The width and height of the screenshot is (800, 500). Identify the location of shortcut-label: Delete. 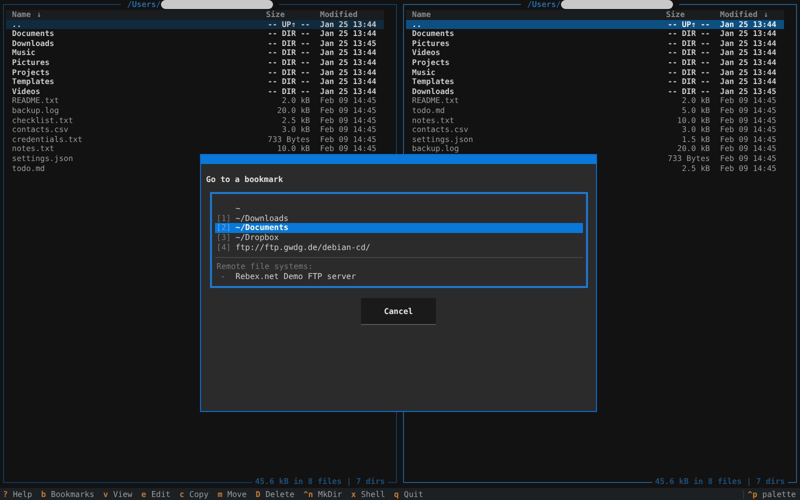
(279, 494).